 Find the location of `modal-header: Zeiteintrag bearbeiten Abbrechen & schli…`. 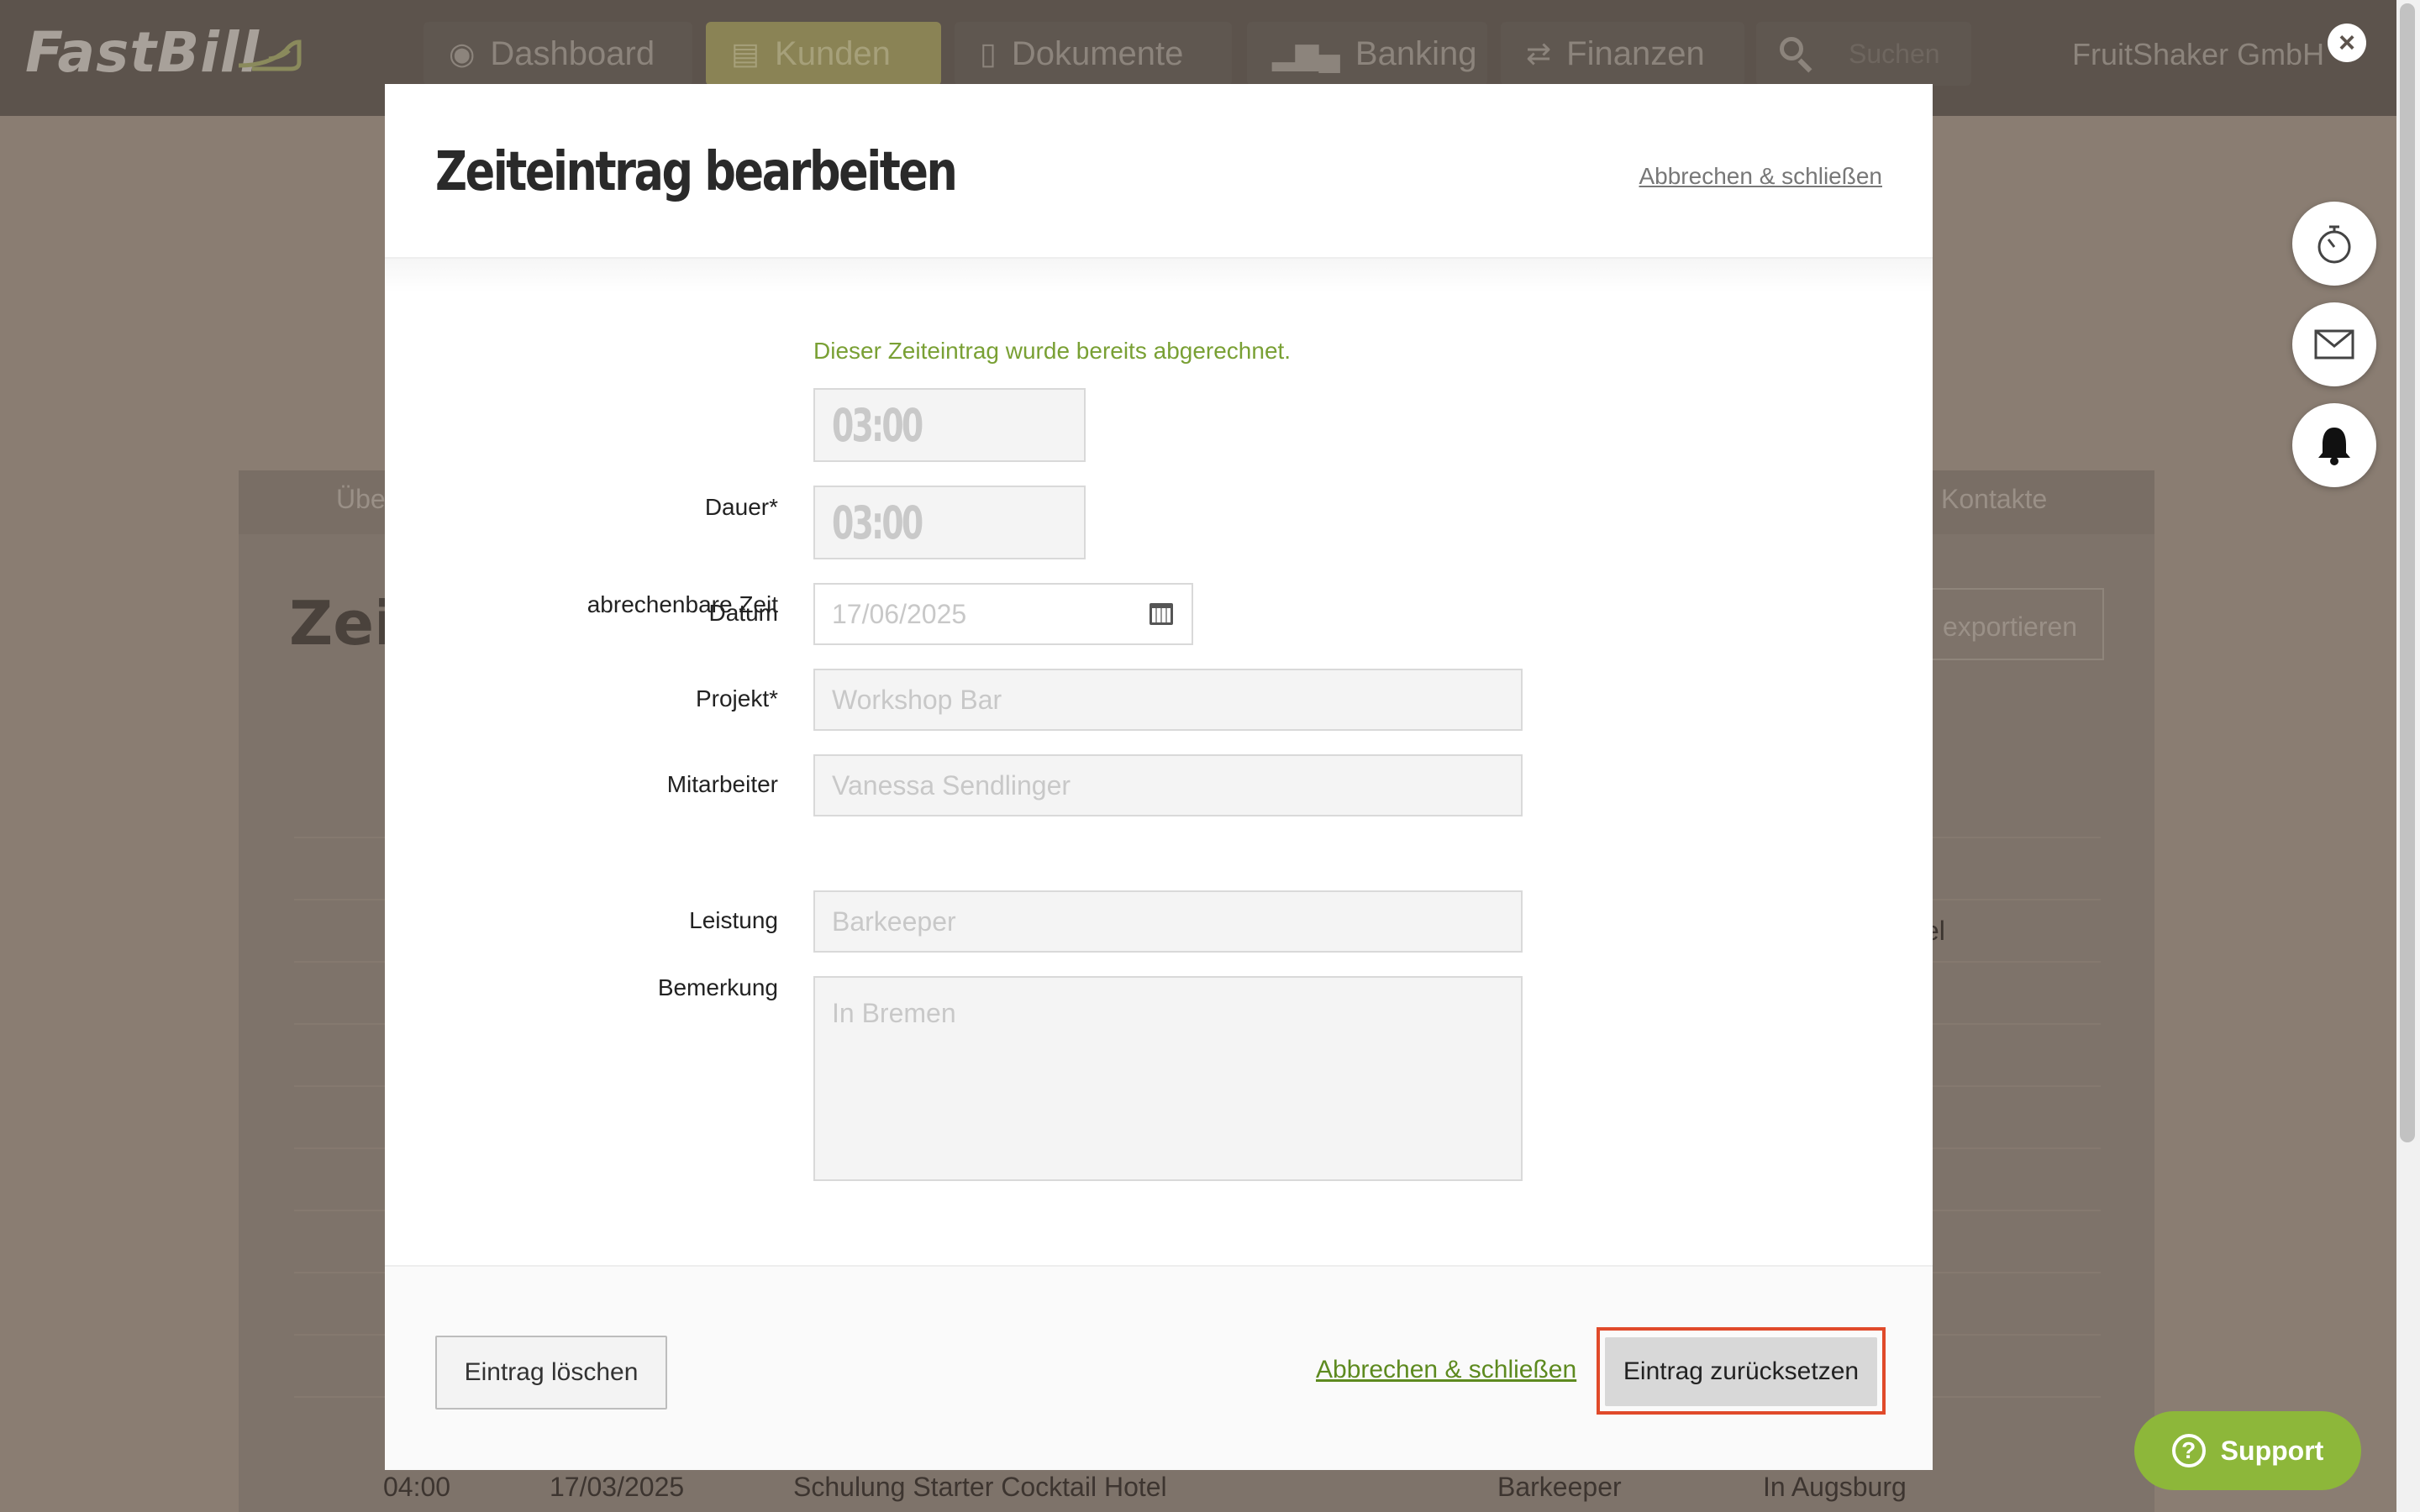

modal-header: Zeiteintrag bearbeiten Abbrechen & schli… is located at coordinates (1159, 171).